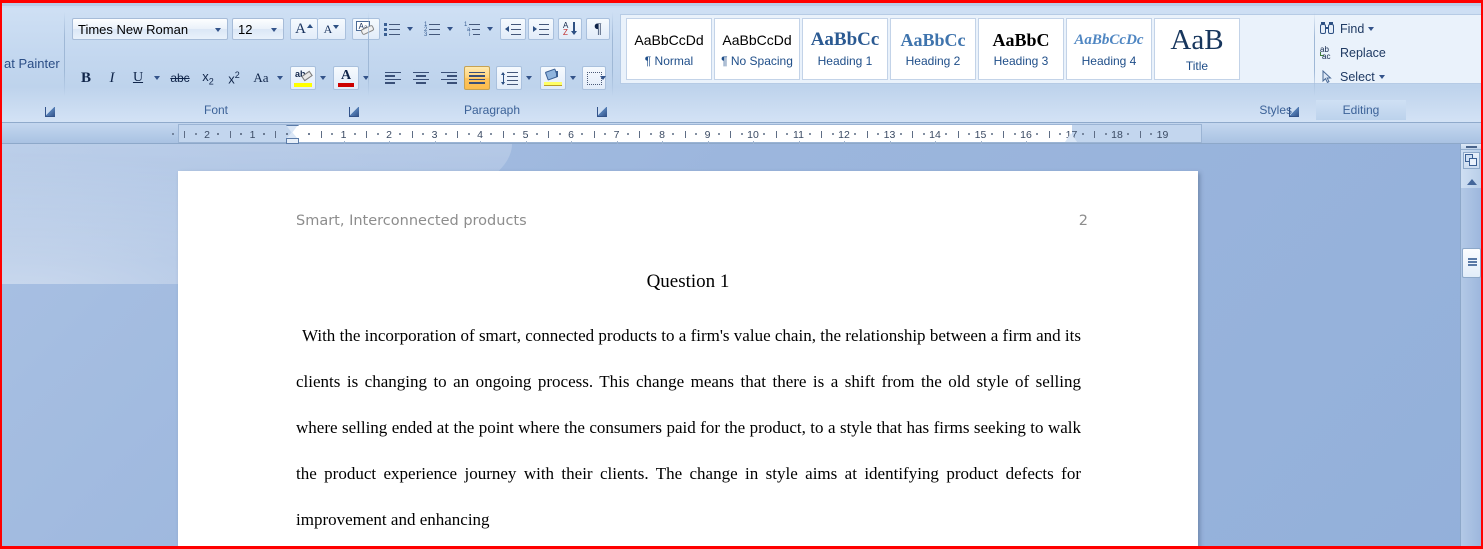 This screenshot has width=1483, height=549. I want to click on sort-button: A Z, so click(570, 29).